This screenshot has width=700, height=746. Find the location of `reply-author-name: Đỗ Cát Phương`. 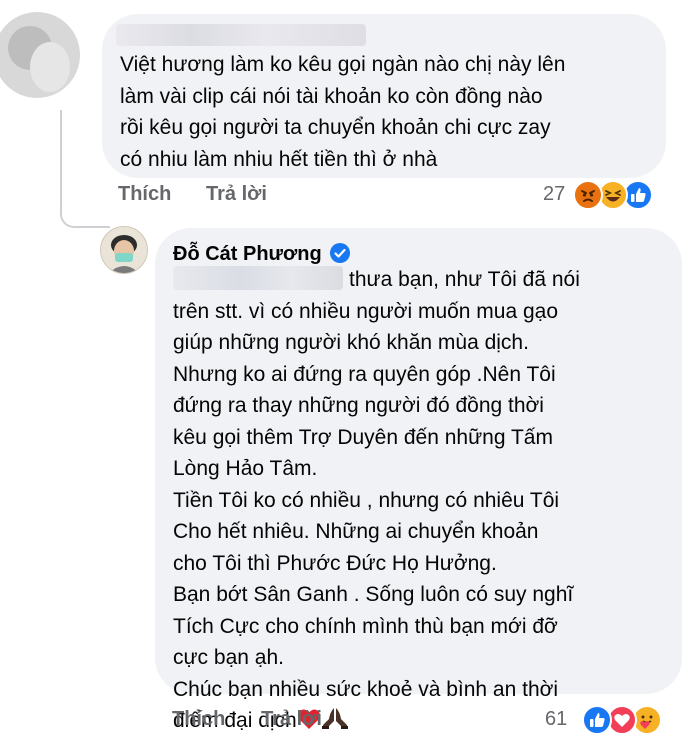

reply-author-name: Đỗ Cát Phương is located at coordinates (247, 254).